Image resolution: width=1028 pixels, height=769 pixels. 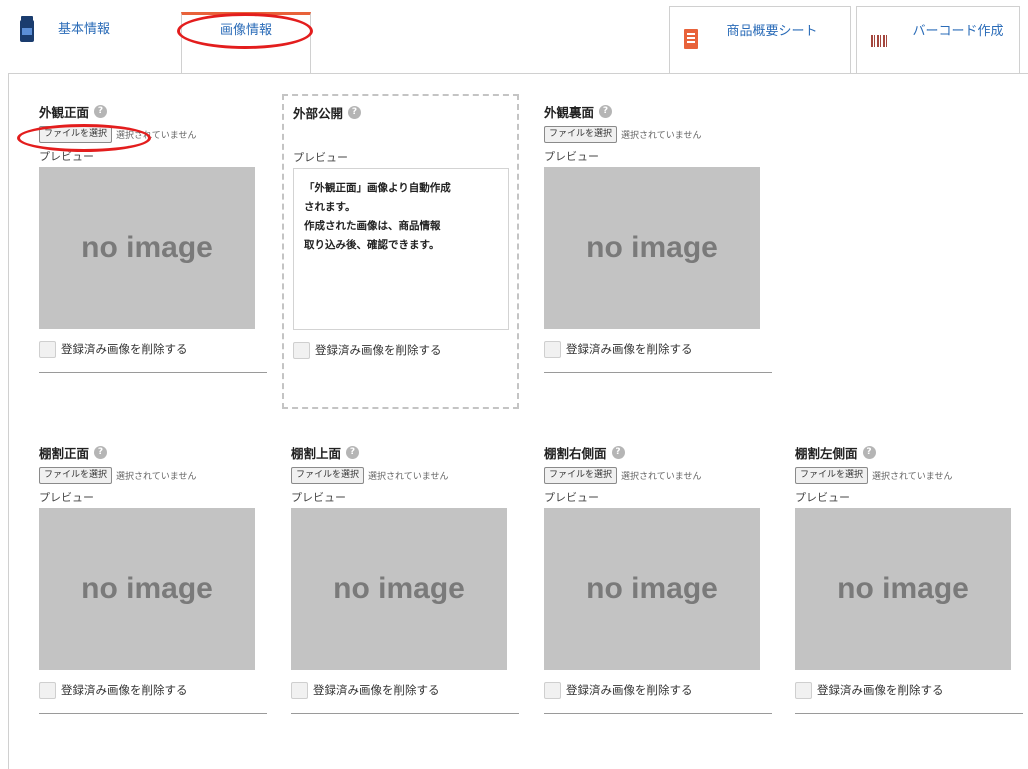 What do you see at coordinates (377, 188) in the screenshot?
I see `note-line: 「外観正面」画像より自動作成` at bounding box center [377, 188].